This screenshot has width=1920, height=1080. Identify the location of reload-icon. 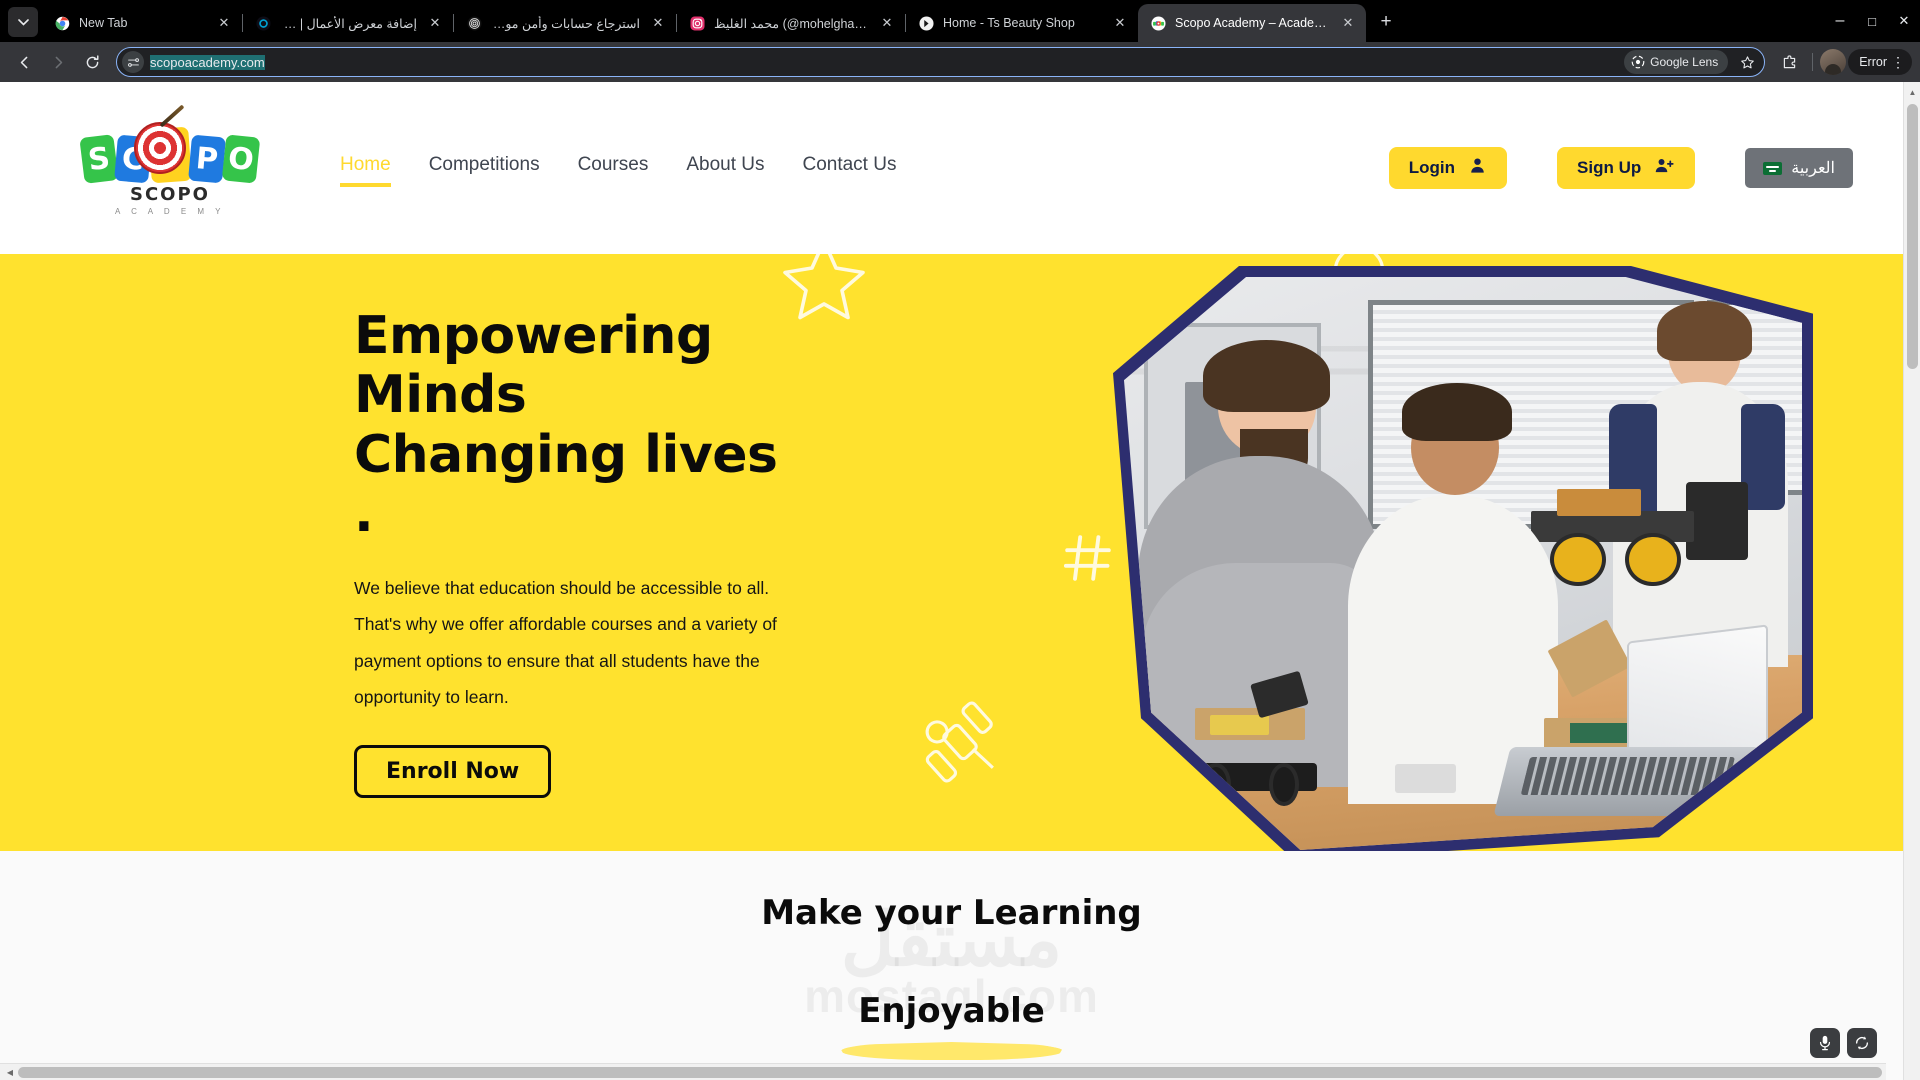
(92, 62).